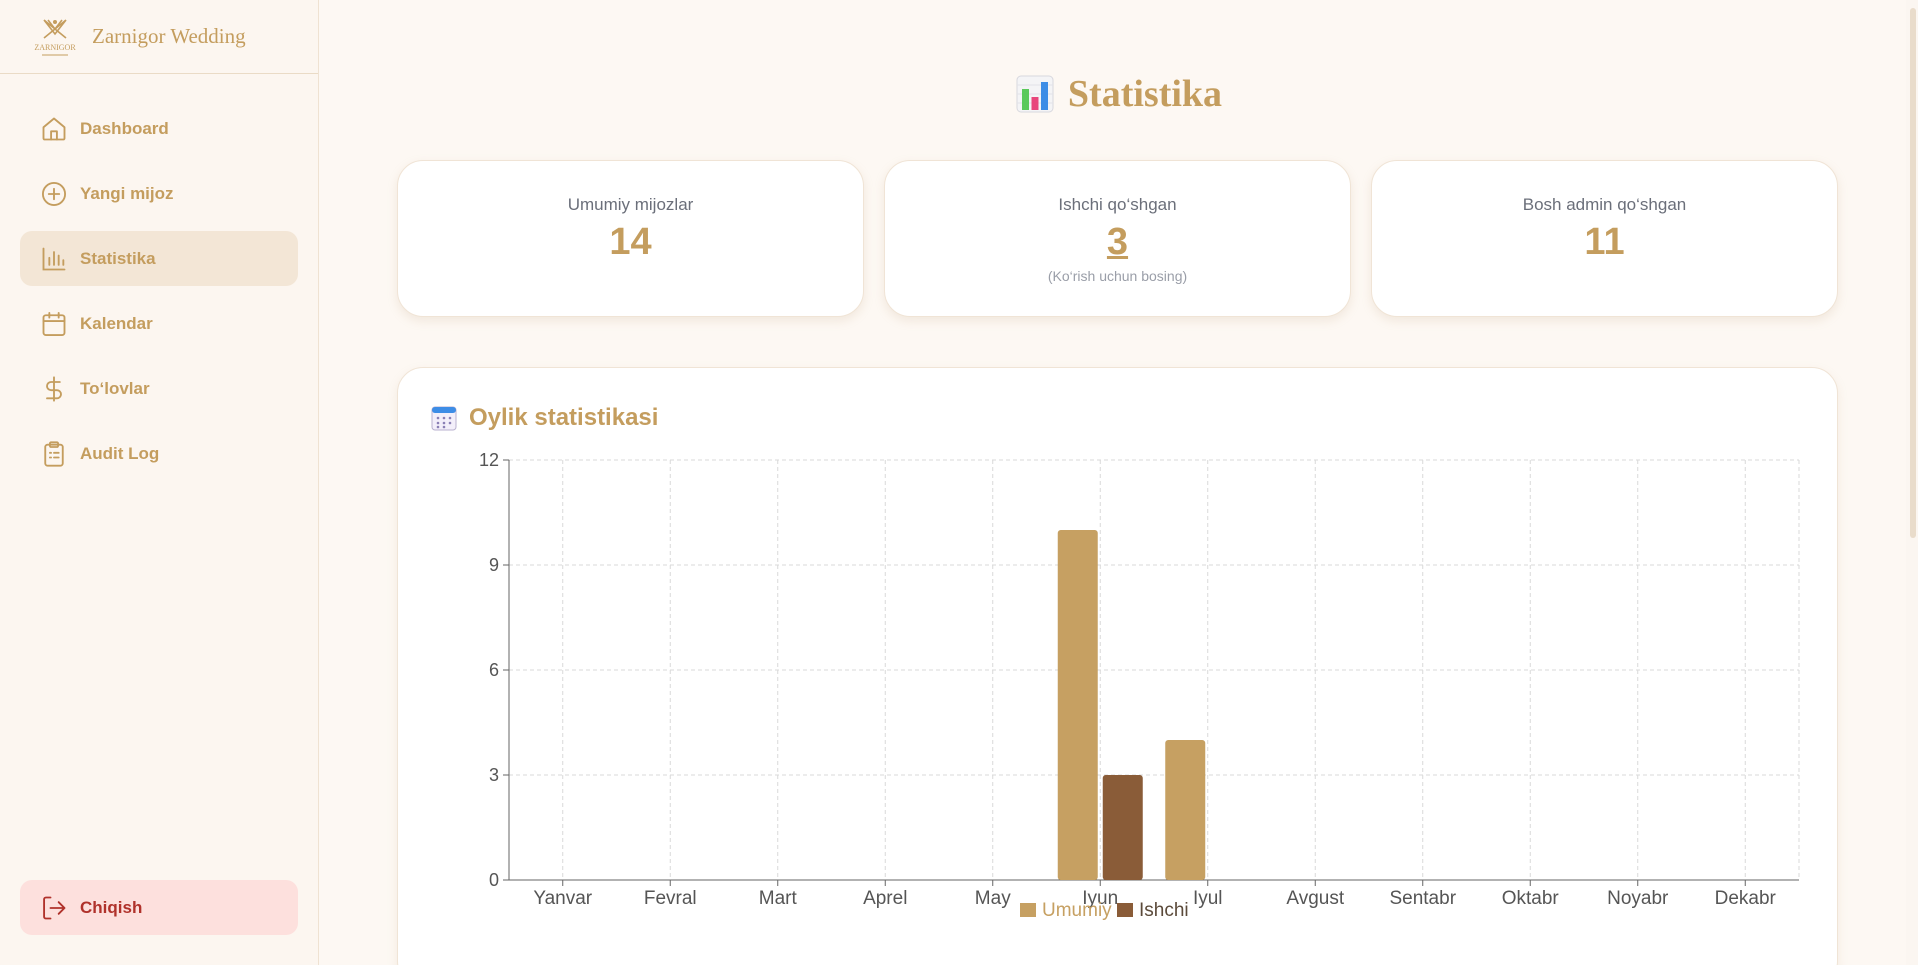  What do you see at coordinates (630, 204) in the screenshot?
I see `stat-label: Umumiy mijozlar` at bounding box center [630, 204].